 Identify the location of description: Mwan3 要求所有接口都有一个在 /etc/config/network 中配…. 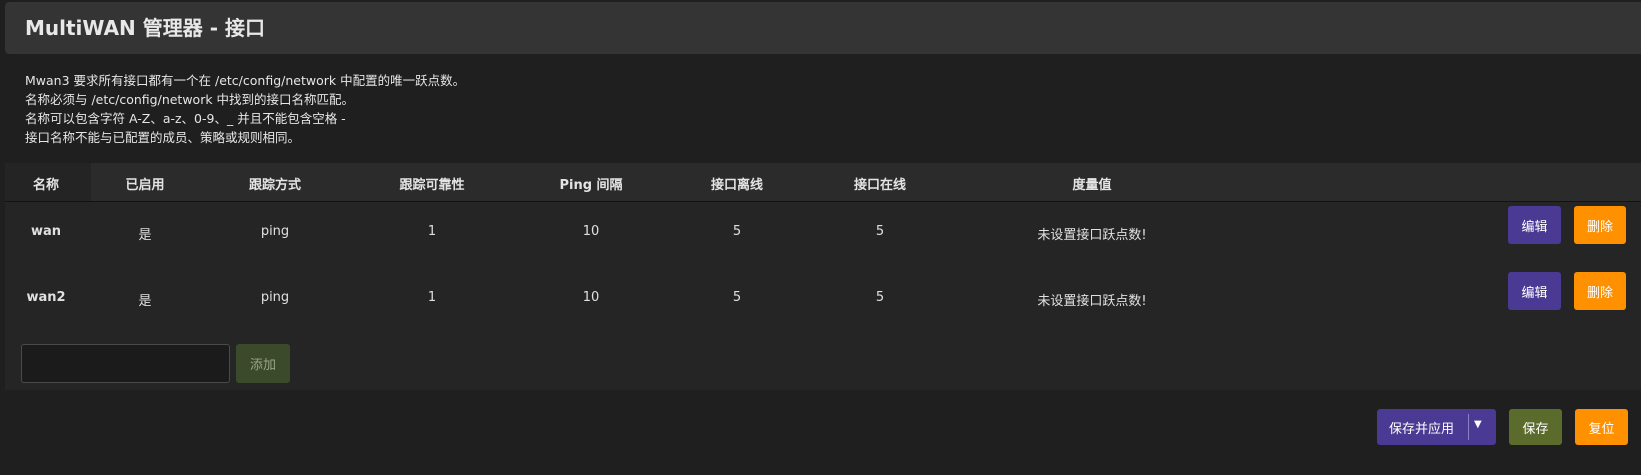
(245, 109).